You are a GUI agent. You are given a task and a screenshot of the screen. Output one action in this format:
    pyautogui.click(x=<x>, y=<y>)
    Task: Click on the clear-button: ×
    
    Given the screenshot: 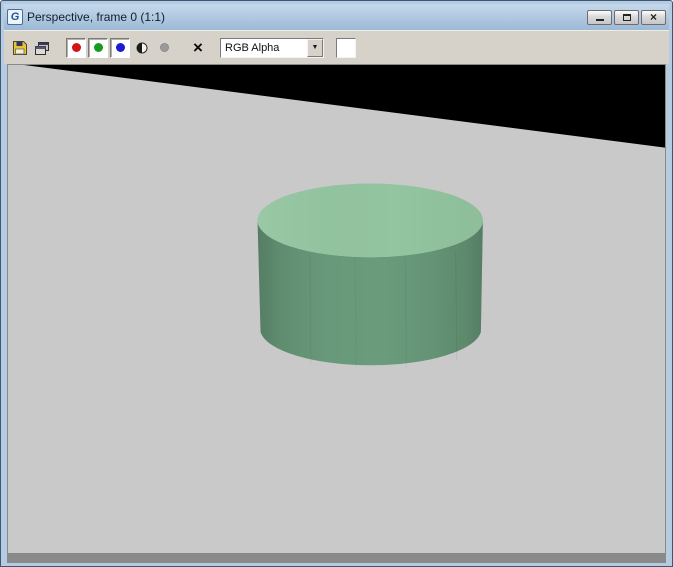 What is the action you would take?
    pyautogui.click(x=198, y=48)
    